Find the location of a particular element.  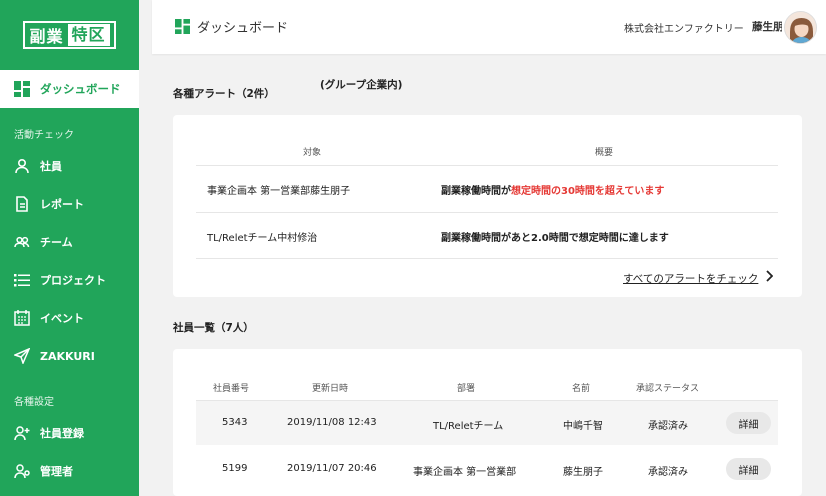

alert-target: 事業企画本 第一営業部藤生朋子 is located at coordinates (278, 189).